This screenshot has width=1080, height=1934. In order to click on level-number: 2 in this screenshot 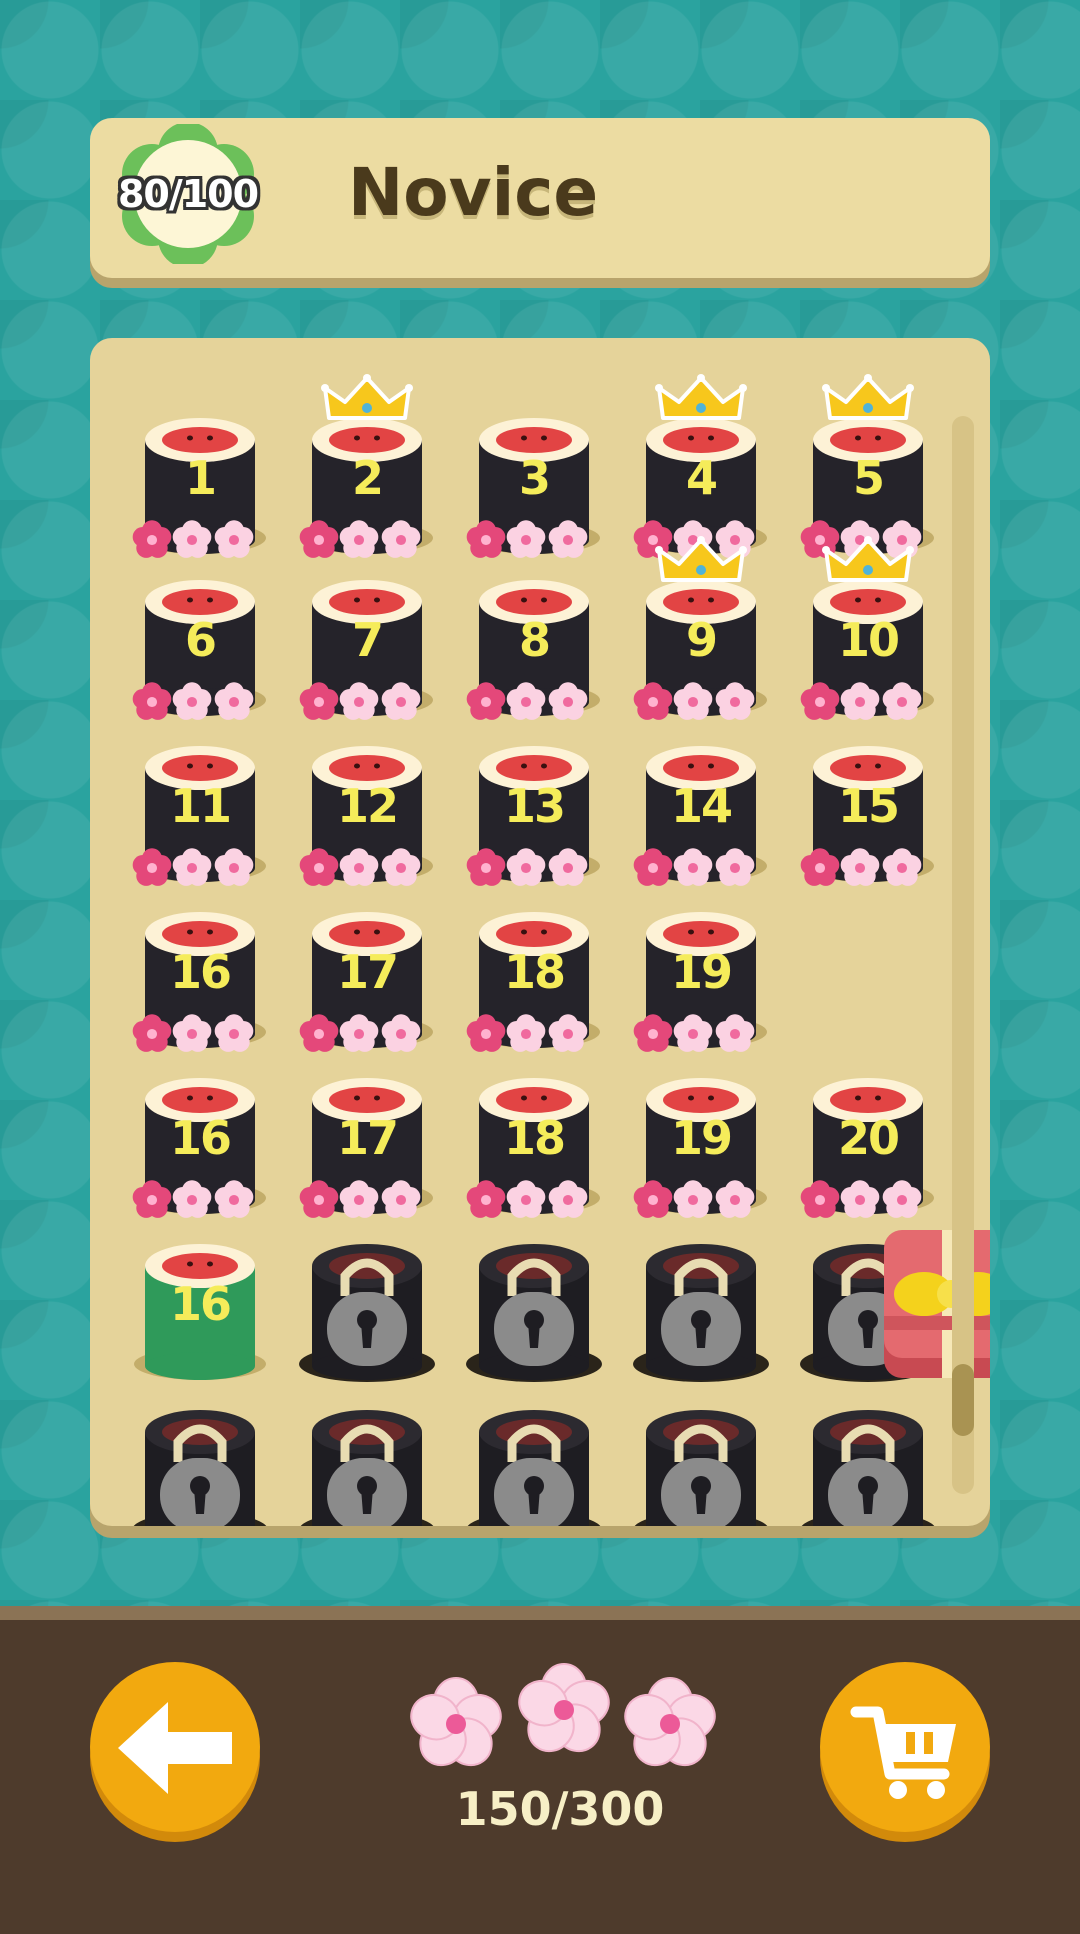, I will do `click(367, 478)`.